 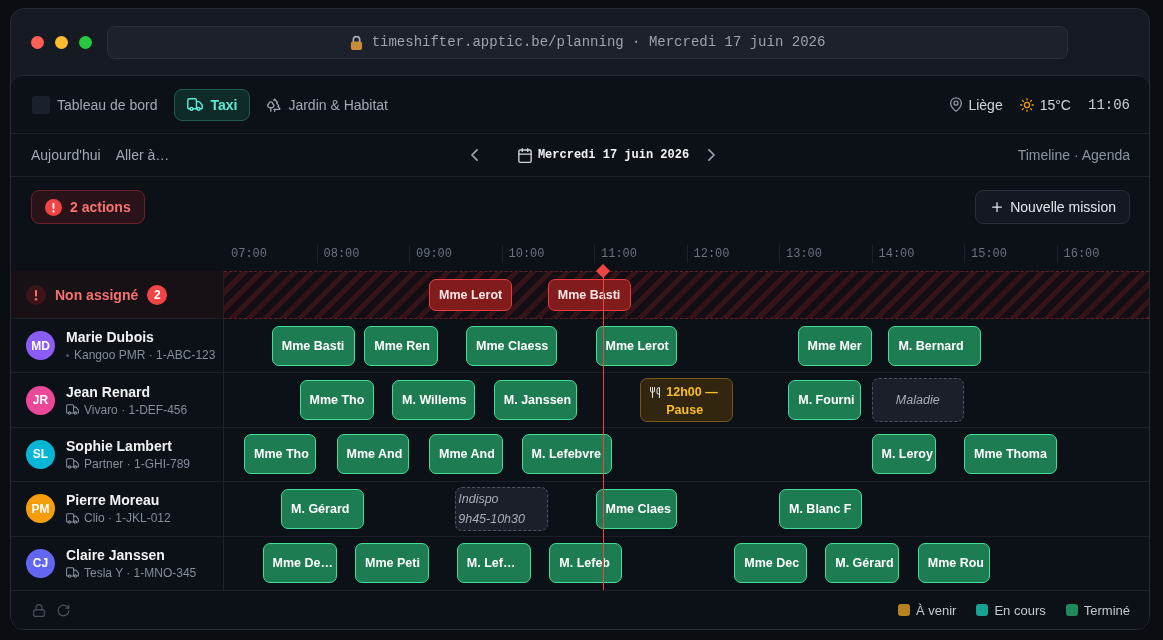 I want to click on mission-block: Mme Claes, so click(x=636, y=508).